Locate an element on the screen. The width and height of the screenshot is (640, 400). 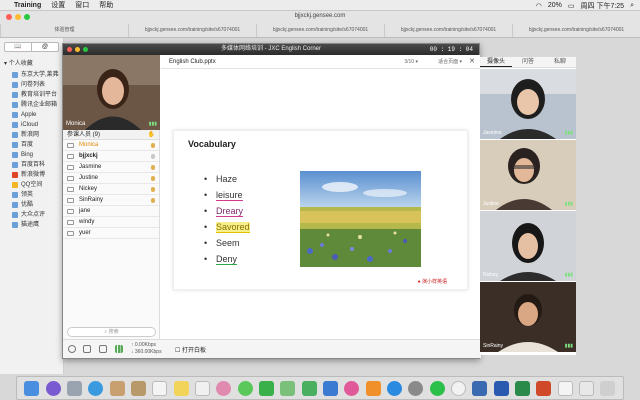
vocab-word-text: Seem is located at coordinates (228, 243).